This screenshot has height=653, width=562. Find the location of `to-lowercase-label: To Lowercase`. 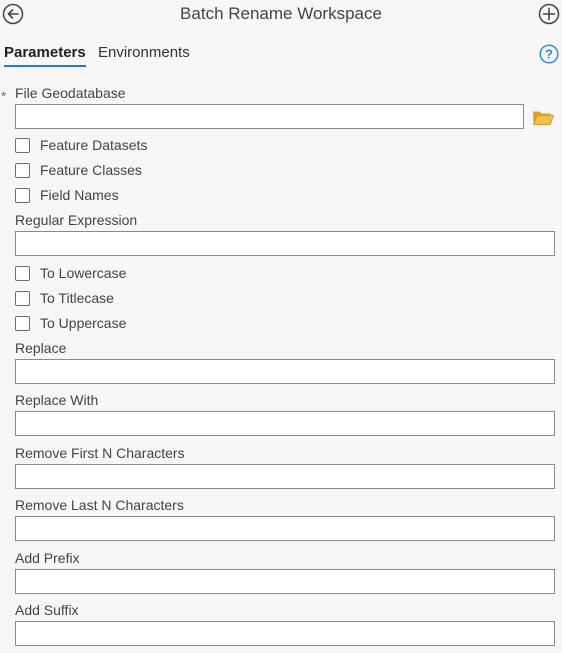

to-lowercase-label: To Lowercase is located at coordinates (83, 273).